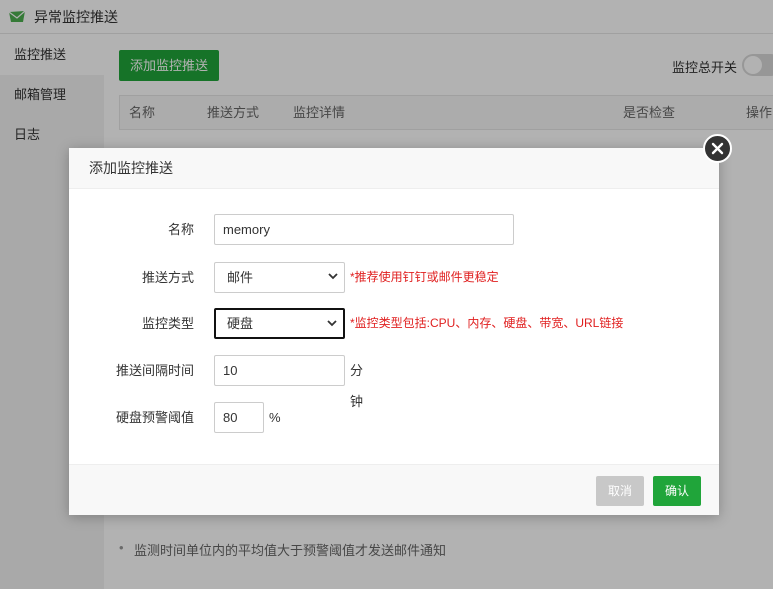 The height and width of the screenshot is (589, 773). What do you see at coordinates (357, 386) in the screenshot?
I see `interval-unit: 分钟` at bounding box center [357, 386].